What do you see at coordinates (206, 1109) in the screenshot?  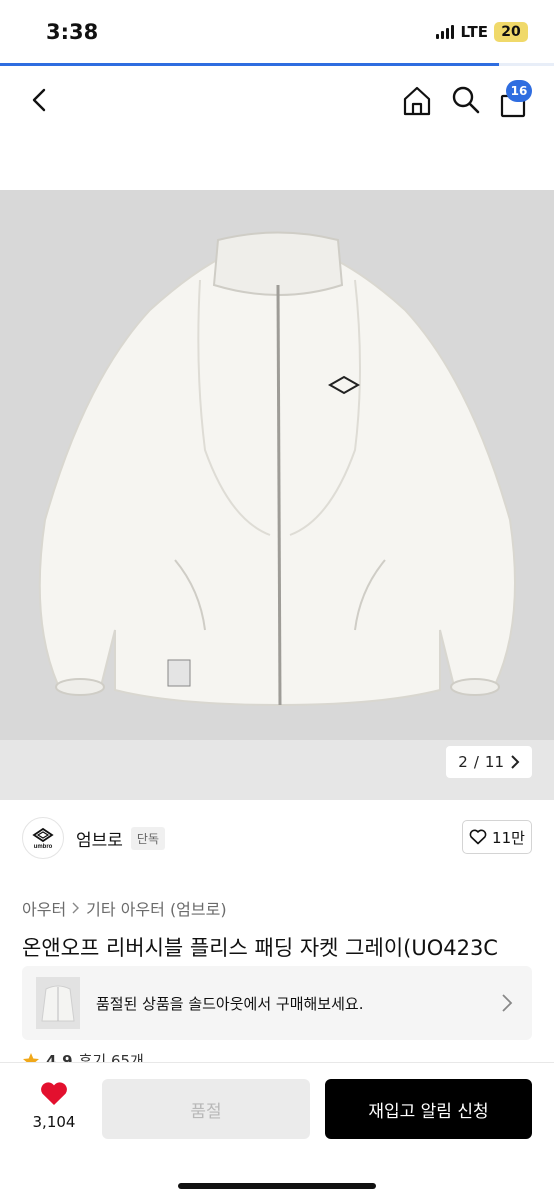 I see `soldout-button: 품절` at bounding box center [206, 1109].